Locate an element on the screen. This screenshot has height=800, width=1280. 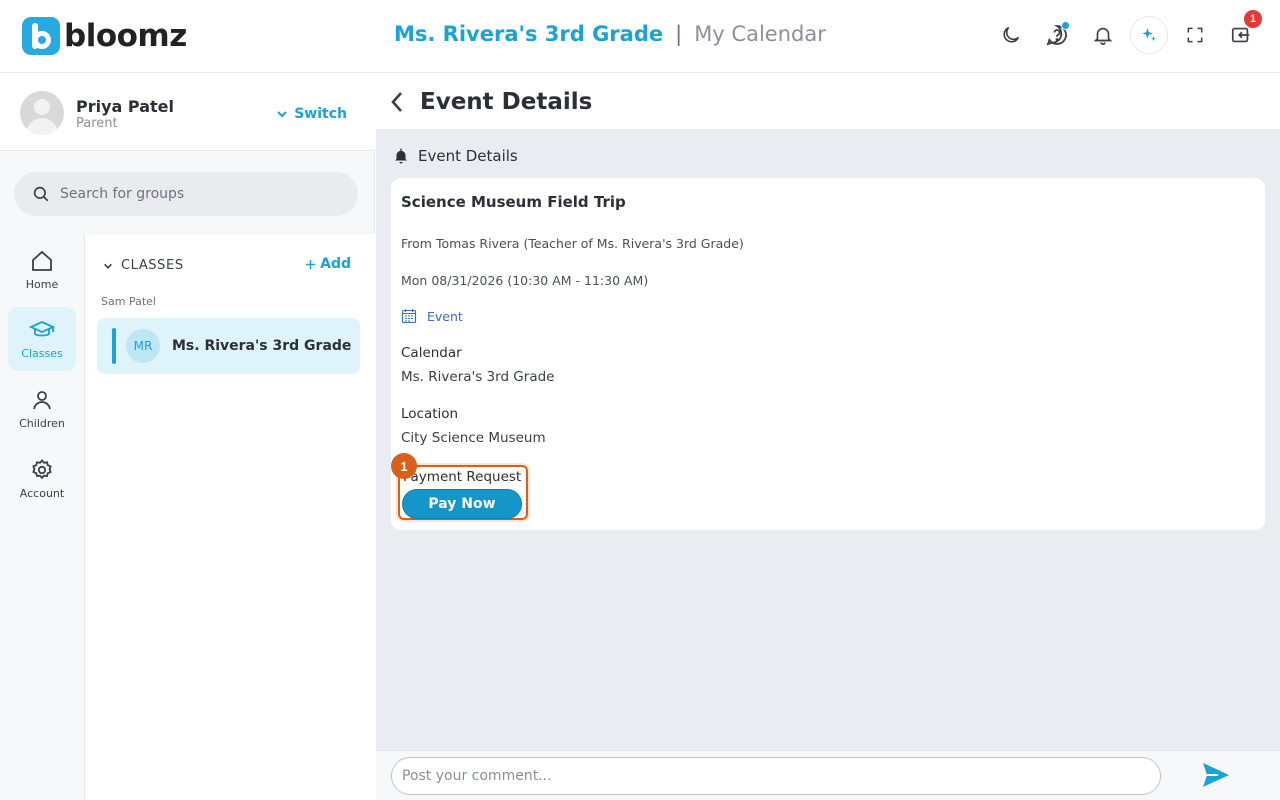
dark-mode-icon is located at coordinates (1011, 35).